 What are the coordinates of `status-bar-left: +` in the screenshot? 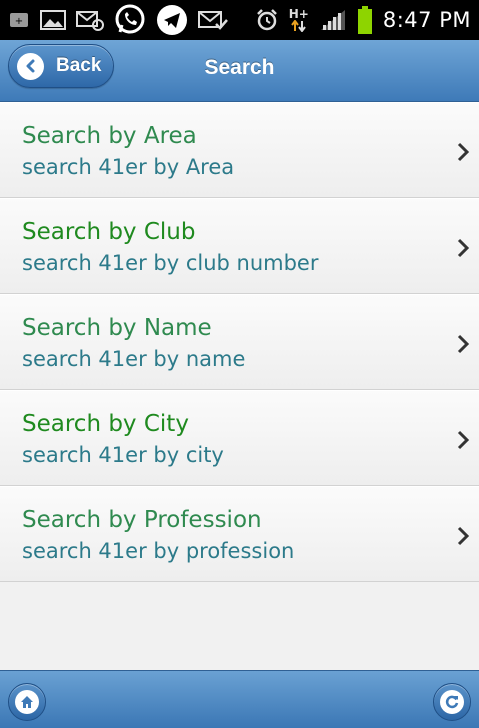 It's located at (118, 20).